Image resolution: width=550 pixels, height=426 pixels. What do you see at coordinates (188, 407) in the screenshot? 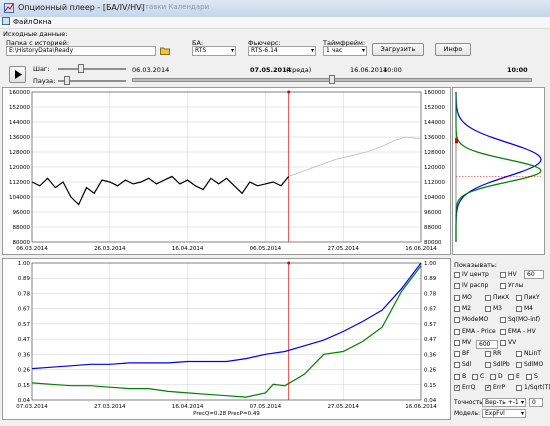
I see `x-tick-label: 16.04.2014` at bounding box center [188, 407].